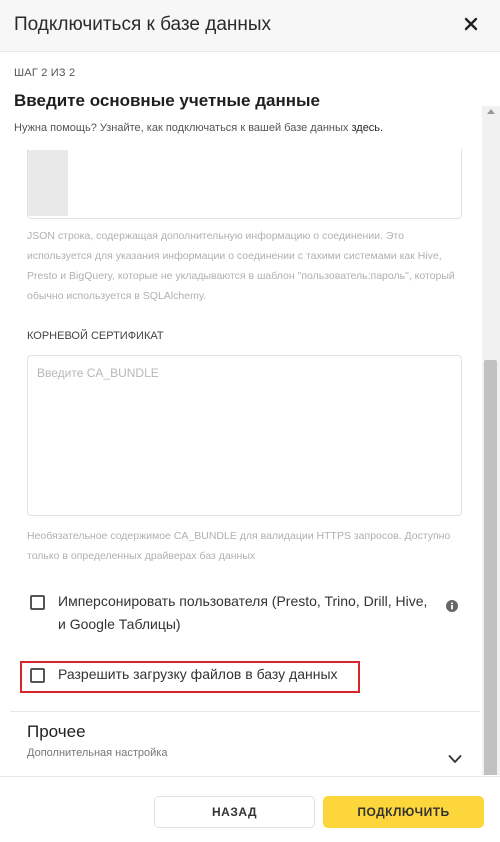 The width and height of the screenshot is (500, 842). Describe the element at coordinates (455, 757) in the screenshot. I see `chevron-down-icon` at that location.